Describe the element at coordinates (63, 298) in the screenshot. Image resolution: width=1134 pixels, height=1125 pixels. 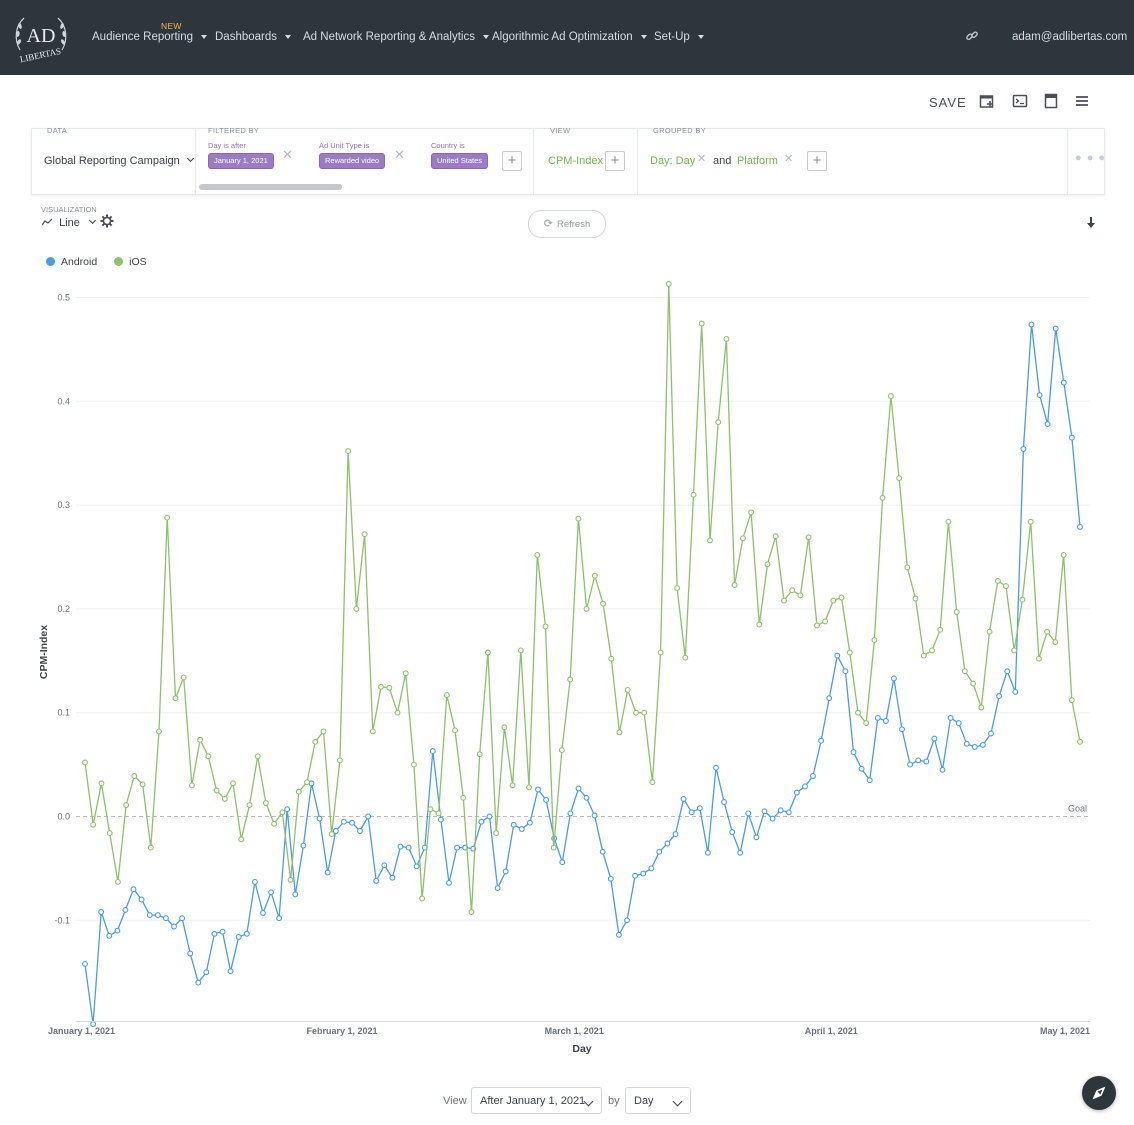
I see `y-tick-label: 0.5` at that location.